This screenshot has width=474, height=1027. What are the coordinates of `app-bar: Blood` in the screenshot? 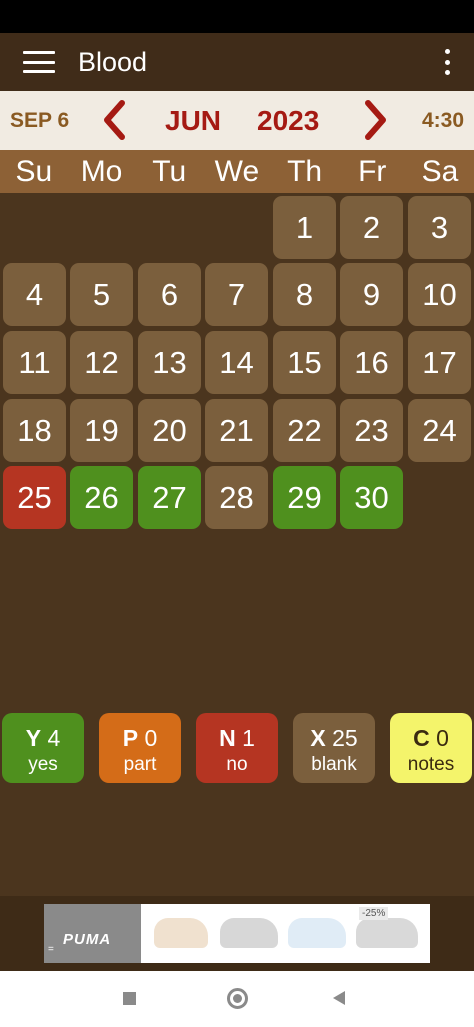 It's located at (237, 62).